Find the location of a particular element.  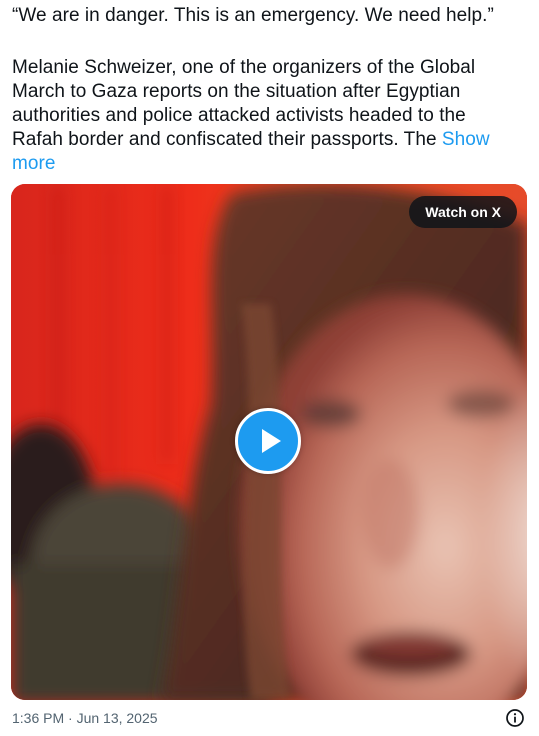

play-icon is located at coordinates (271, 441).